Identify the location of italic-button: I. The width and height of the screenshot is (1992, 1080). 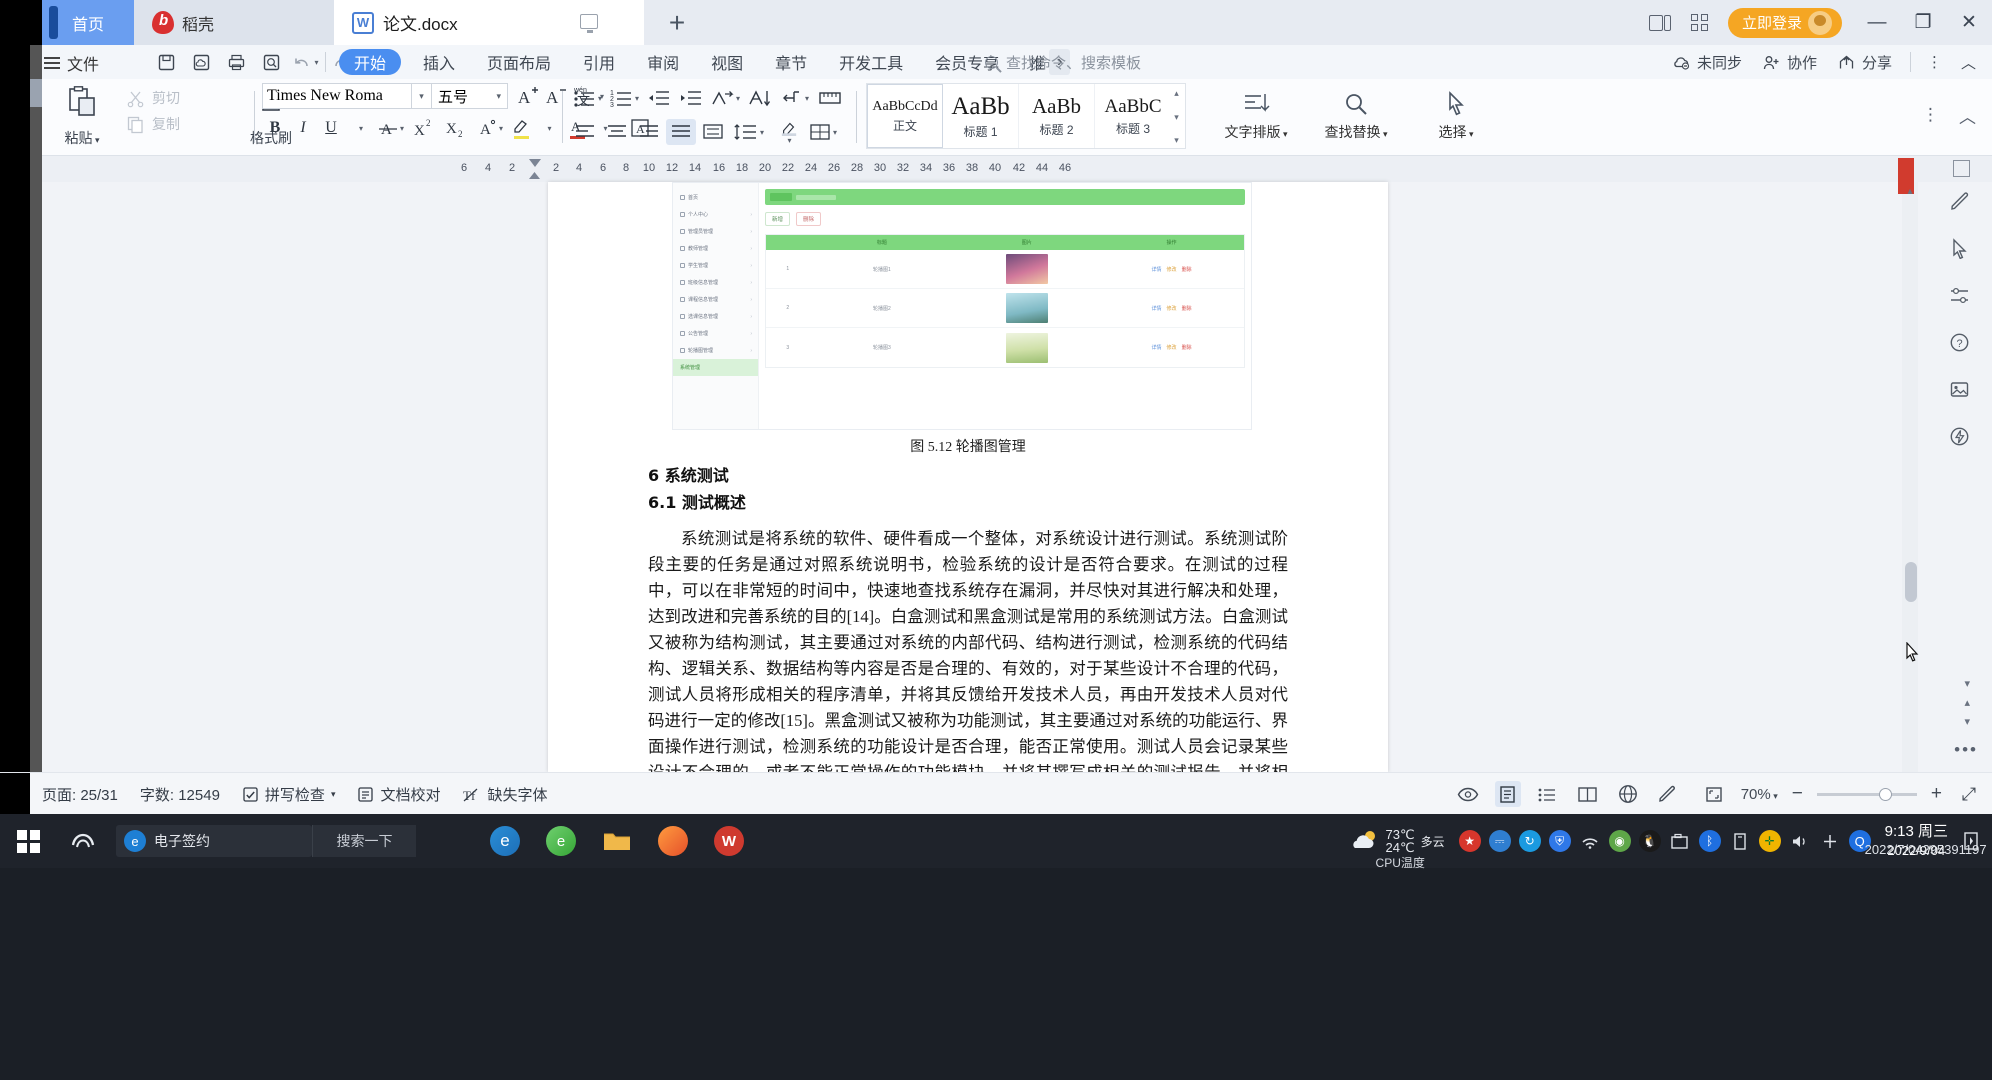
(303, 128).